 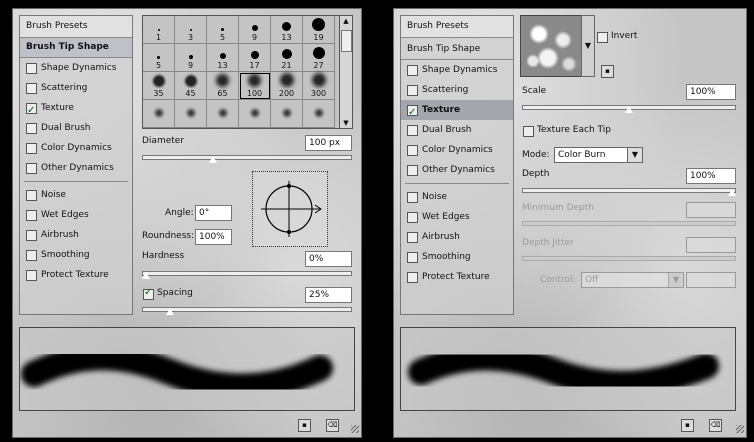 I want to click on minimum-depth-input, so click(x=711, y=210).